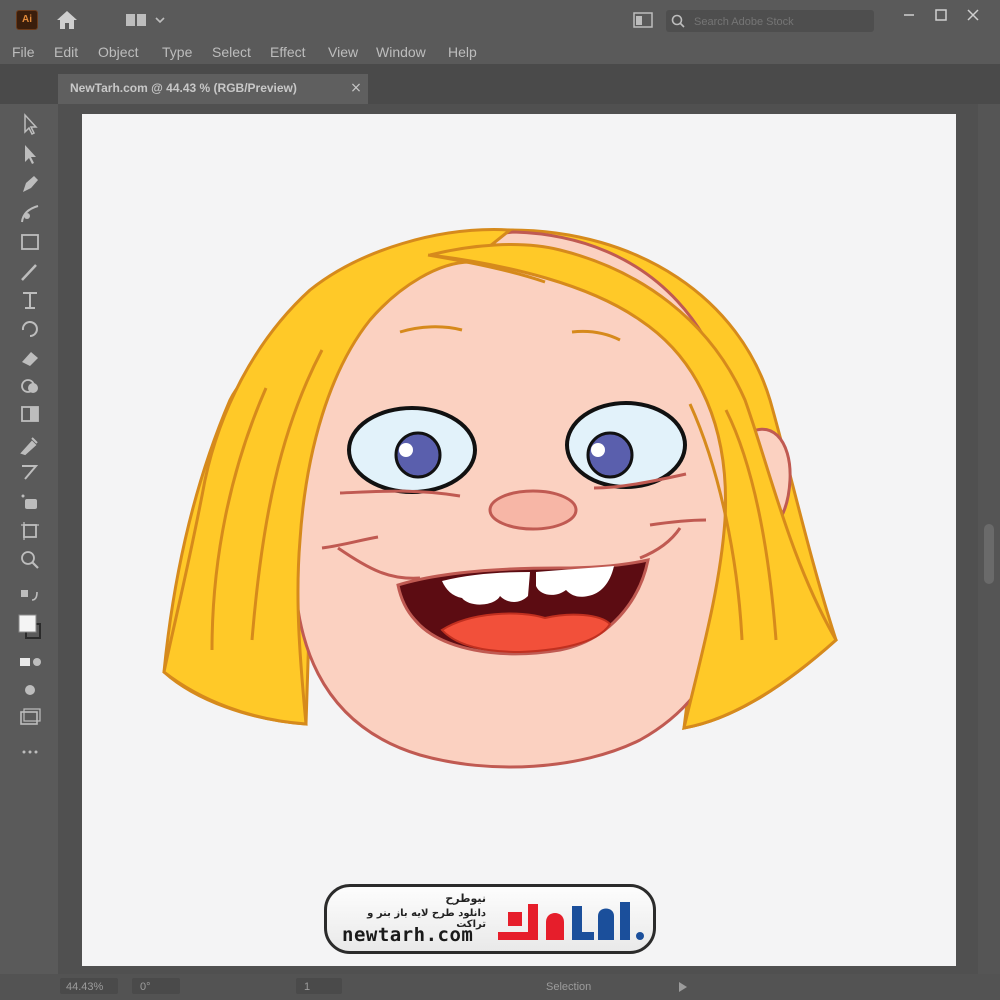  Describe the element at coordinates (118, 52) in the screenshot. I see `menu-object: Object` at that location.